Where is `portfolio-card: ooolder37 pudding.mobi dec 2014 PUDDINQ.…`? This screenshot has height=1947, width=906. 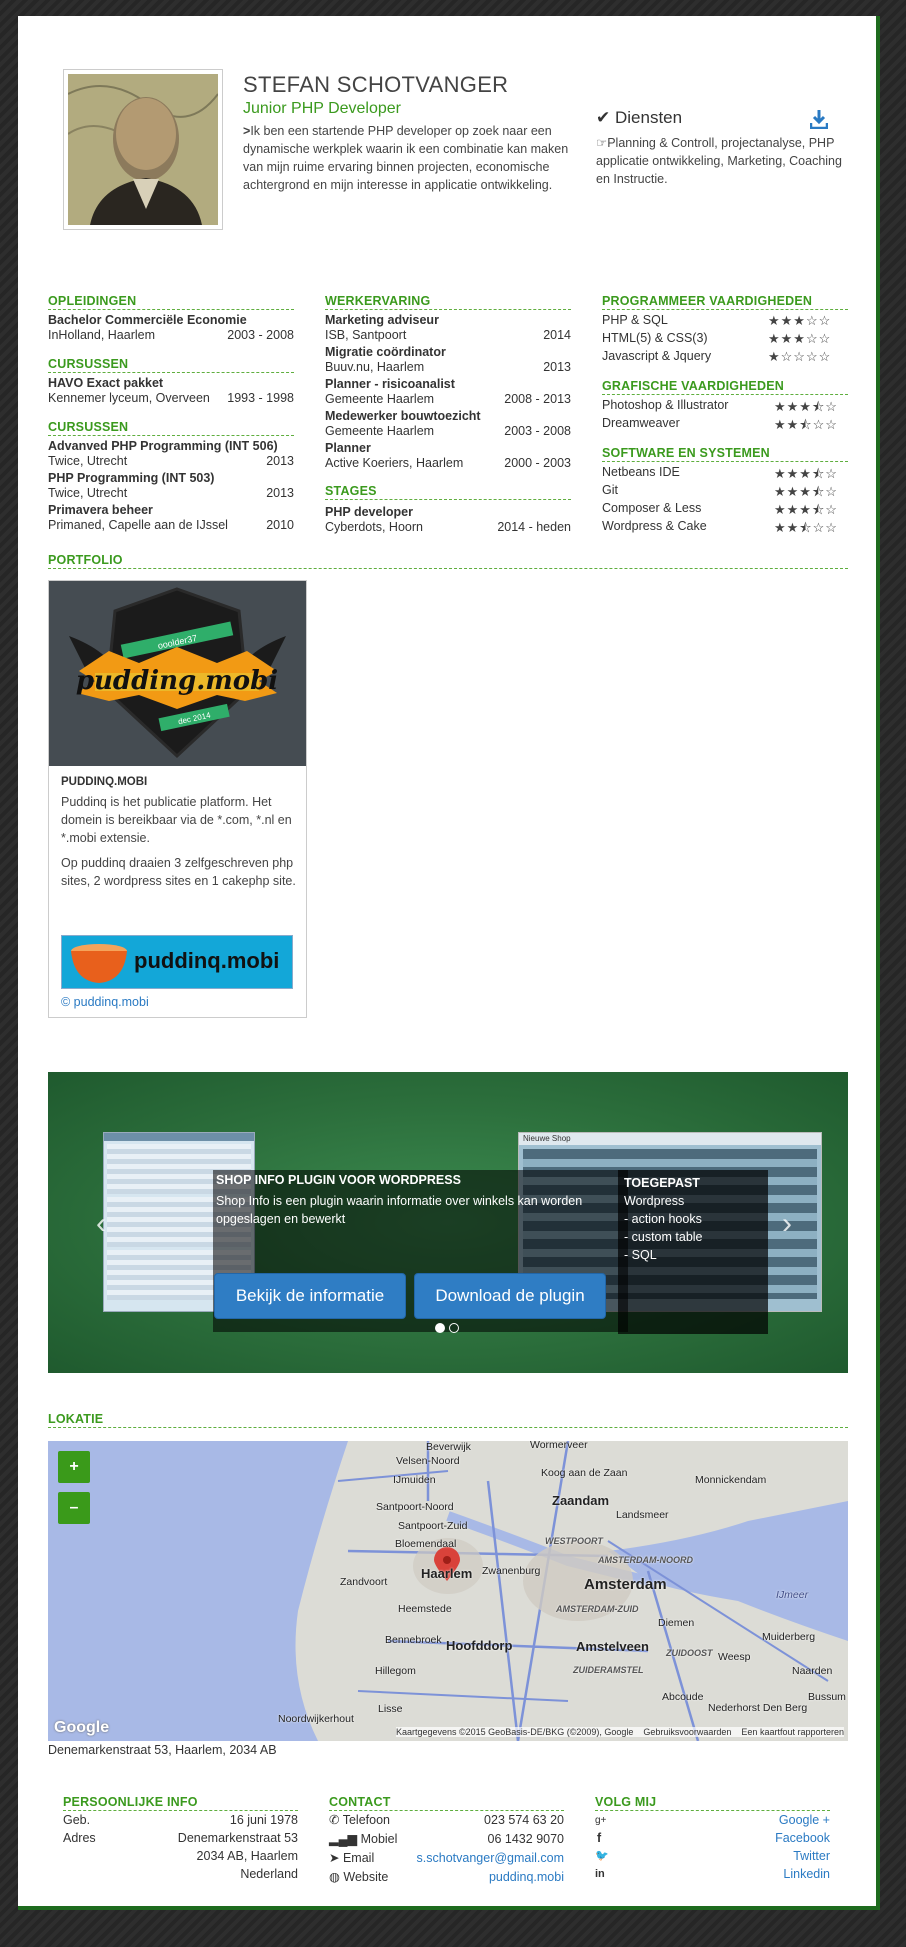
portfolio-card: ooolder37 pudding.mobi dec 2014 PUDDINQ.… is located at coordinates (177, 799).